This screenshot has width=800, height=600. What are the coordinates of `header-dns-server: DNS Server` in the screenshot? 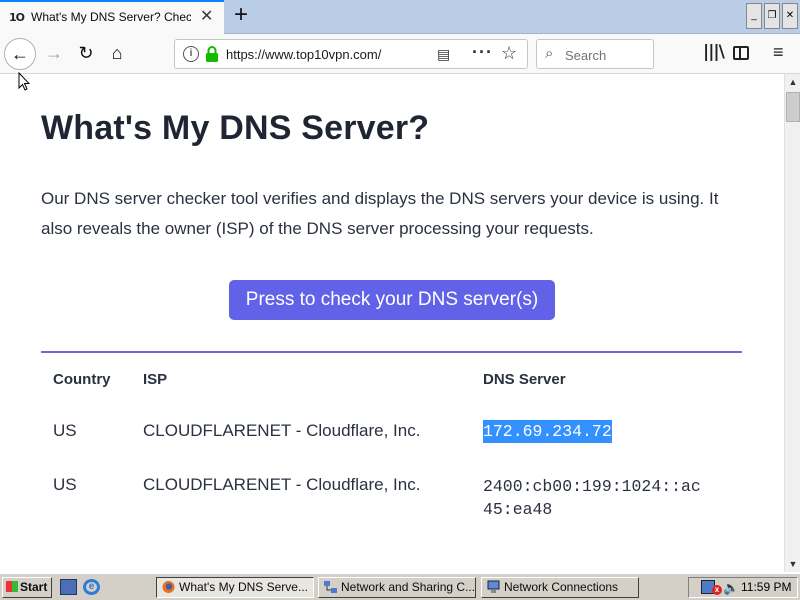 It's located at (524, 379).